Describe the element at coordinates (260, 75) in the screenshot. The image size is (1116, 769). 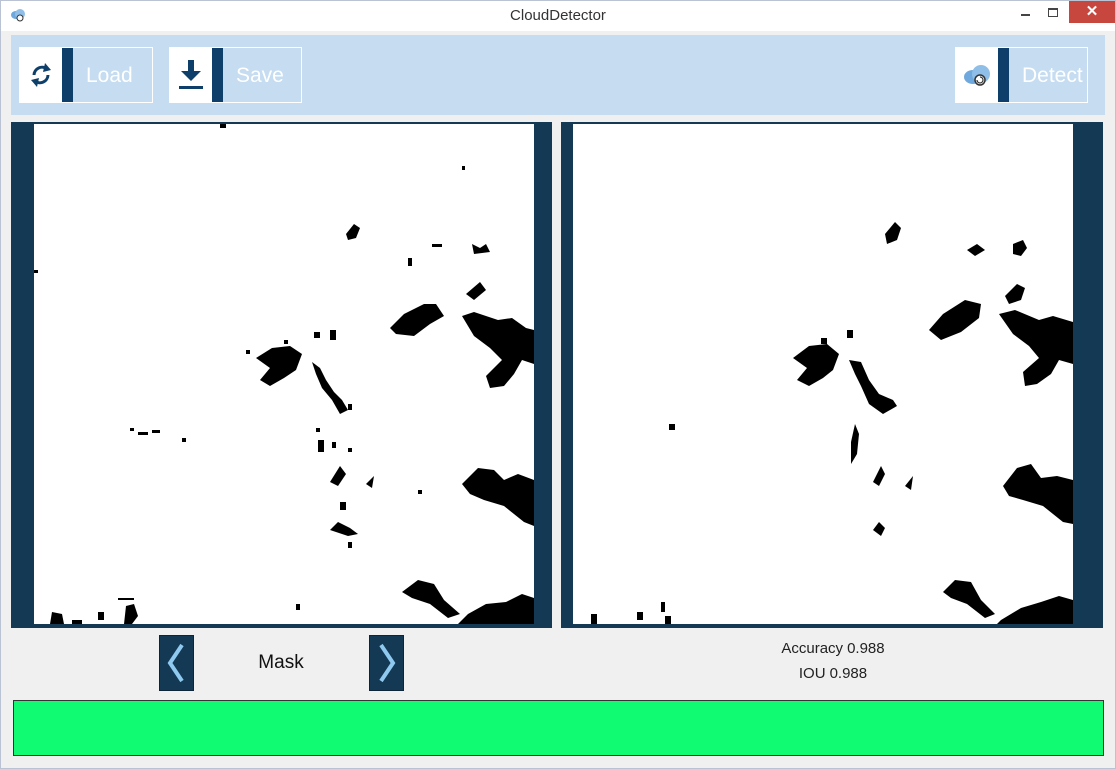
I see `save-button-label: Save` at that location.